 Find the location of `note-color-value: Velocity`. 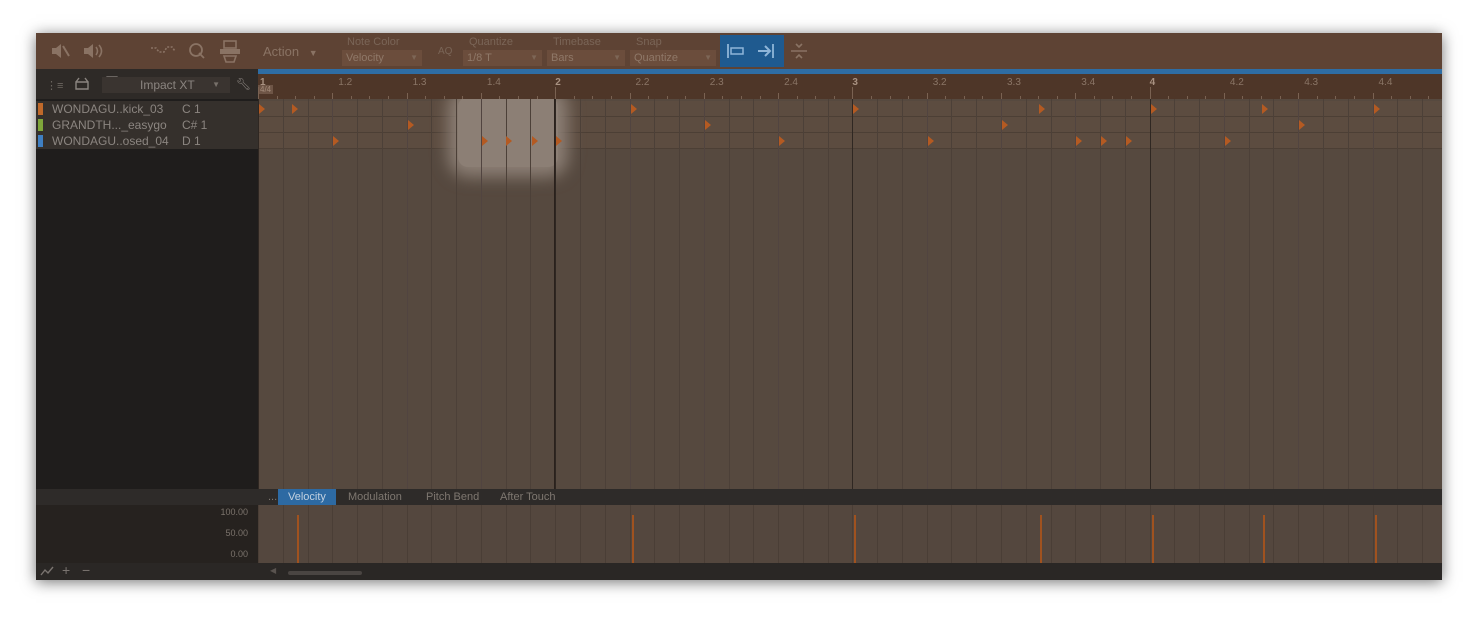

note-color-value: Velocity is located at coordinates (365, 58).